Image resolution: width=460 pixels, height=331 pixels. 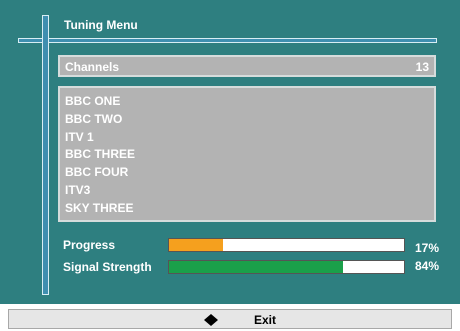 I want to click on frame-horizontal-line, so click(x=227, y=40).